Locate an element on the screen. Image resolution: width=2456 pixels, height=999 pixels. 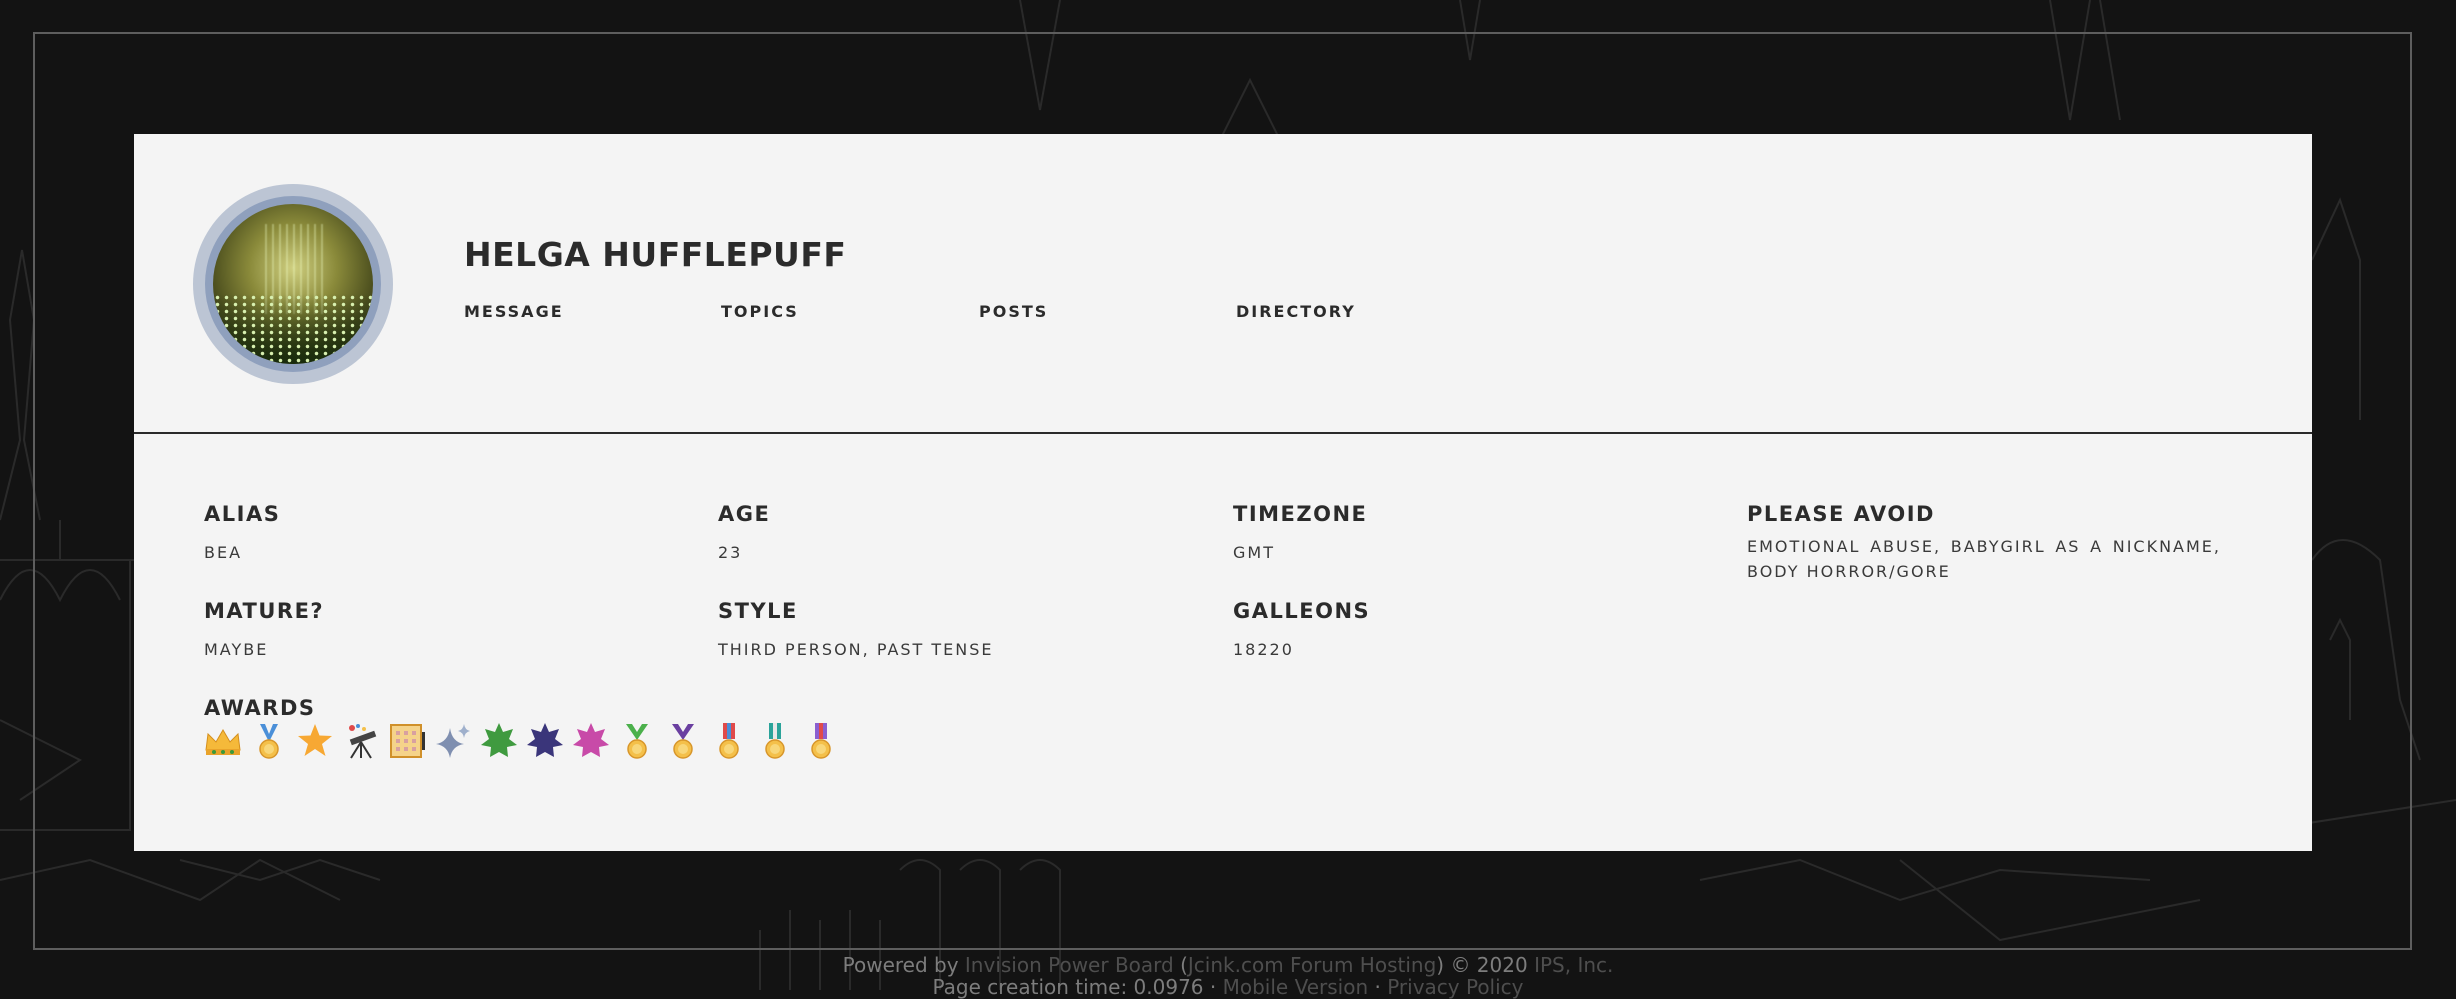
purple-star-icon is located at coordinates (545, 740).